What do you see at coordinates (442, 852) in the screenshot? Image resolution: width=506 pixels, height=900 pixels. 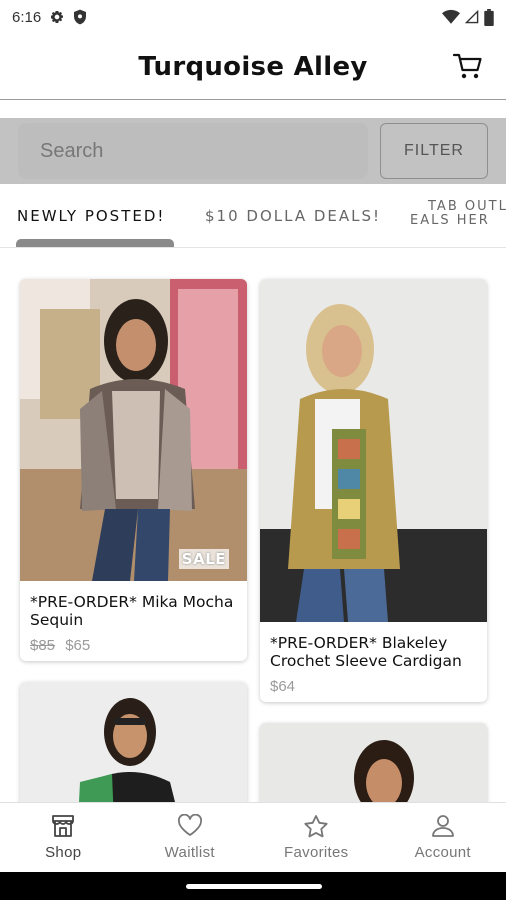 I see `nav-account-label: Account` at bounding box center [442, 852].